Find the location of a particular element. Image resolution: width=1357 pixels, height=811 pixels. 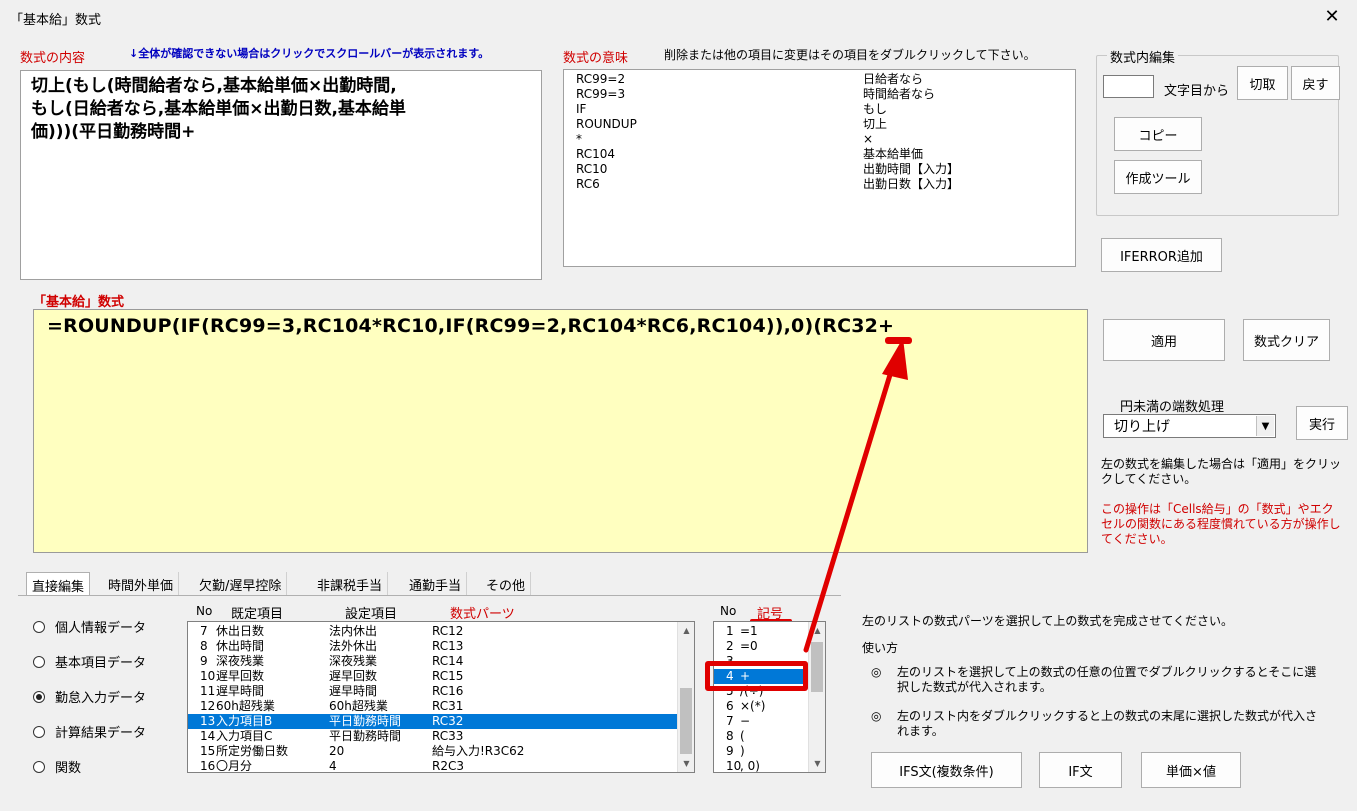

annotation-arrow is located at coordinates (857, 495).